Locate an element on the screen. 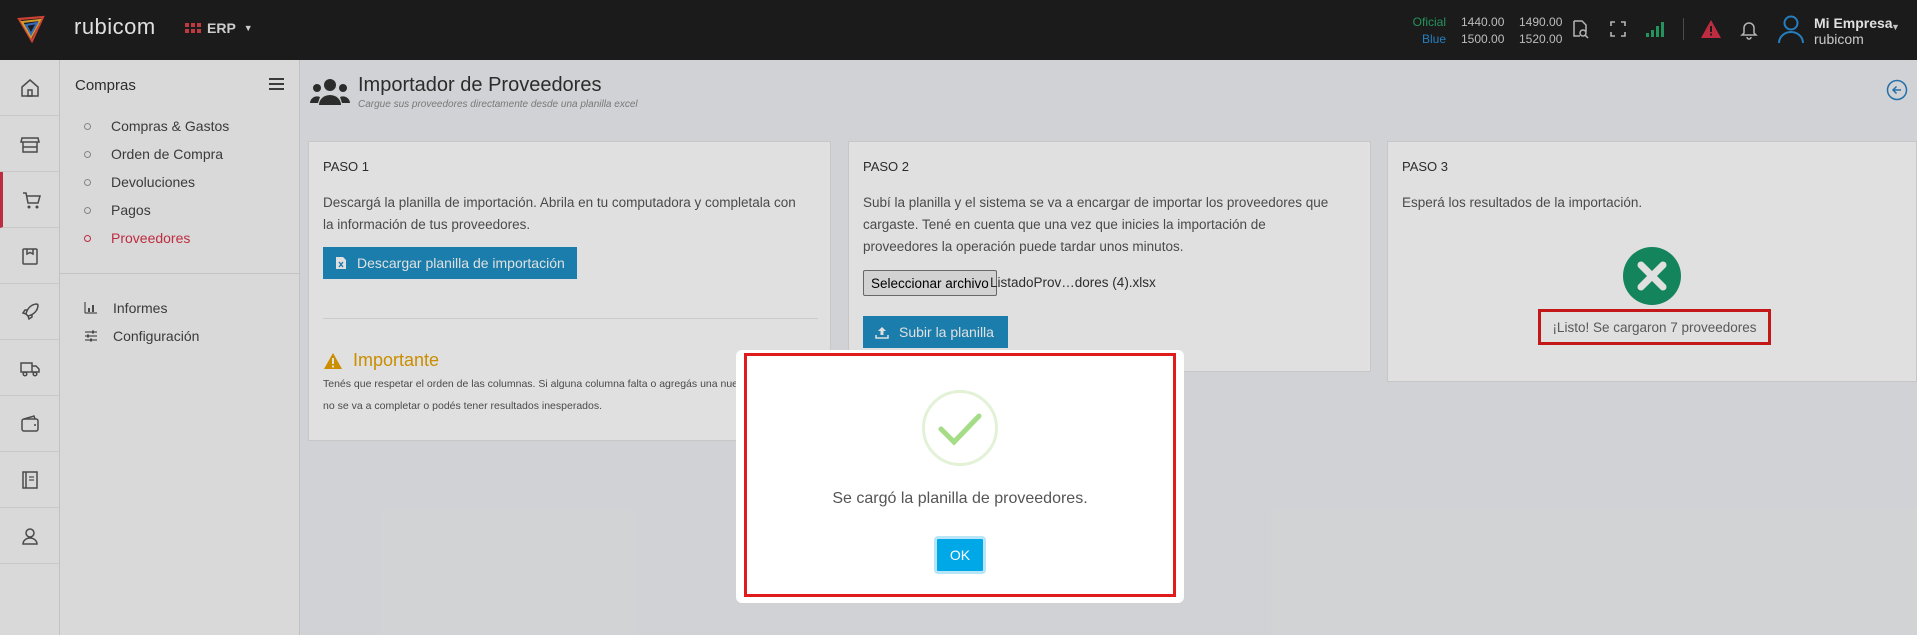  dialog-message: Se cargó la planilla de proveedores. is located at coordinates (960, 498).